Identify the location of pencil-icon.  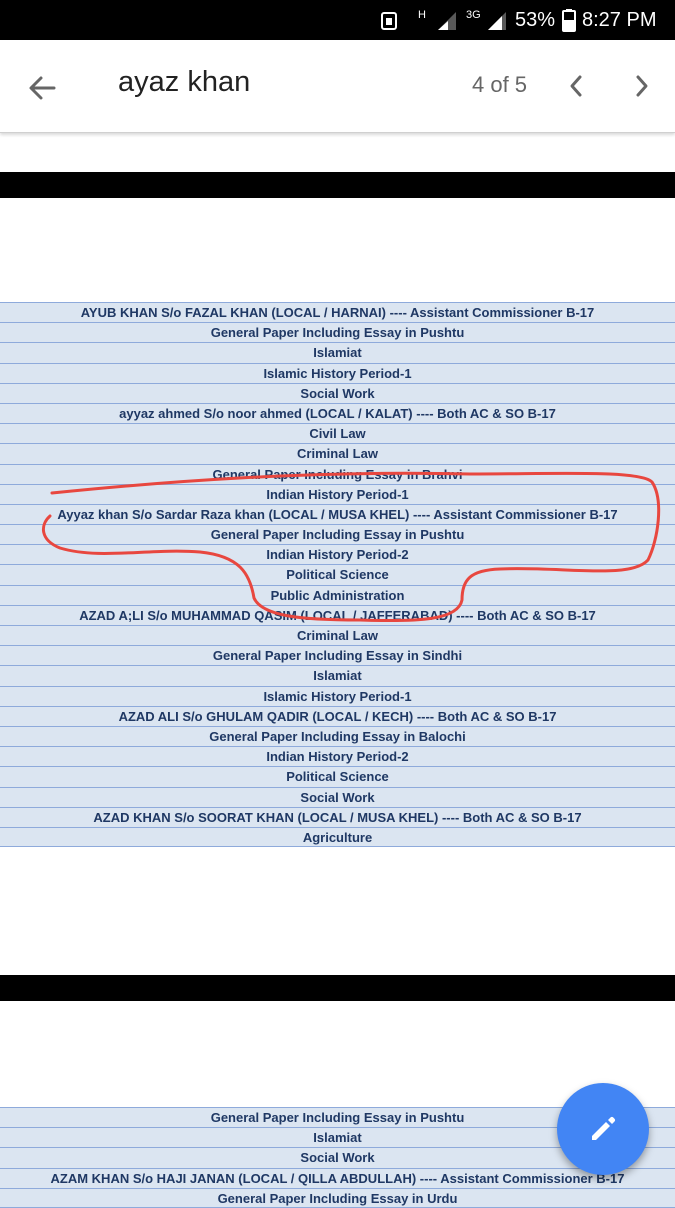
(604, 1128).